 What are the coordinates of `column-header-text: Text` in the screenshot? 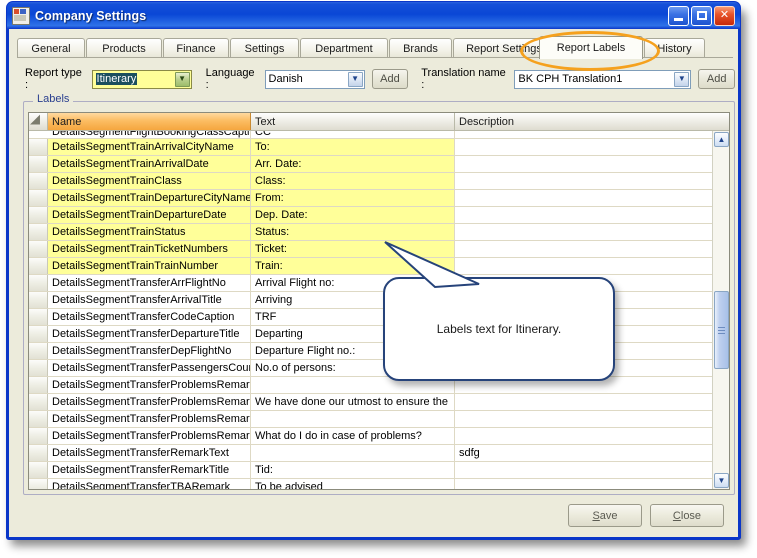 It's located at (353, 121).